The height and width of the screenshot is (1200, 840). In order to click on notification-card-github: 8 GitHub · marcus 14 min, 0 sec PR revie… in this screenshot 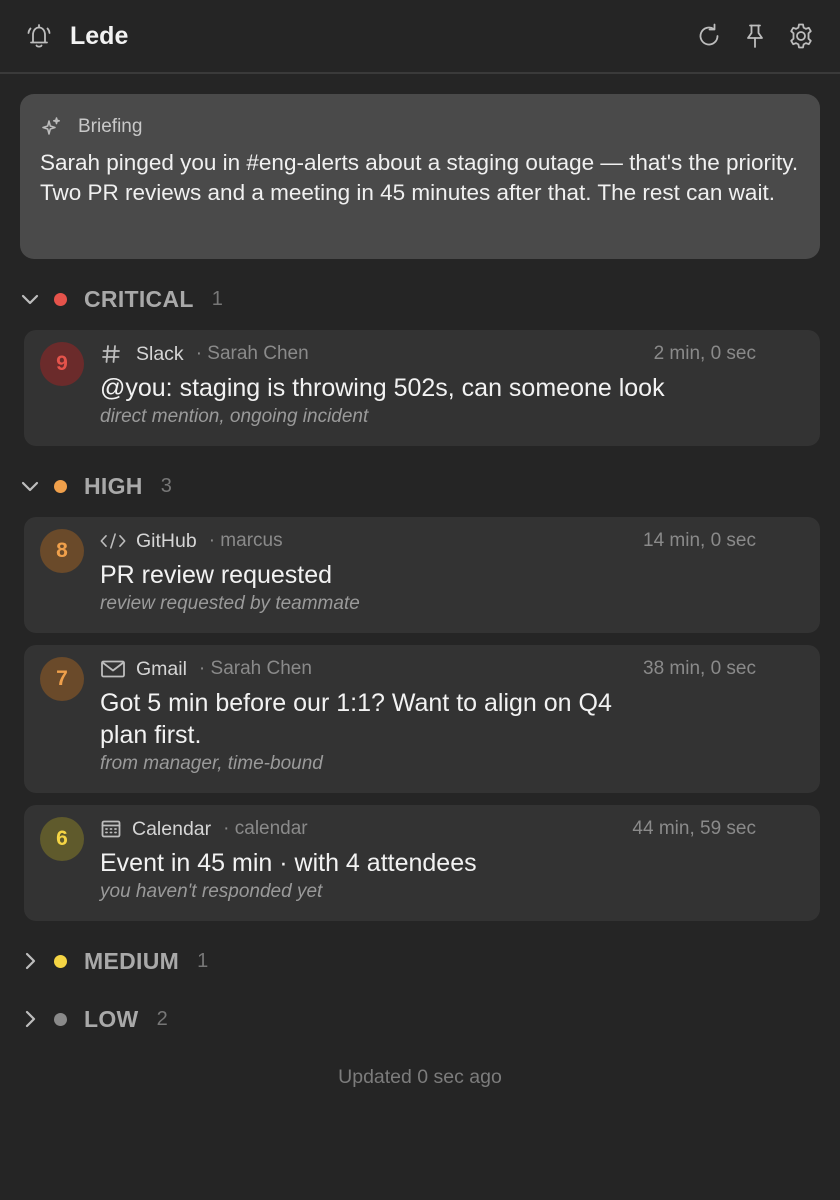, I will do `click(422, 575)`.